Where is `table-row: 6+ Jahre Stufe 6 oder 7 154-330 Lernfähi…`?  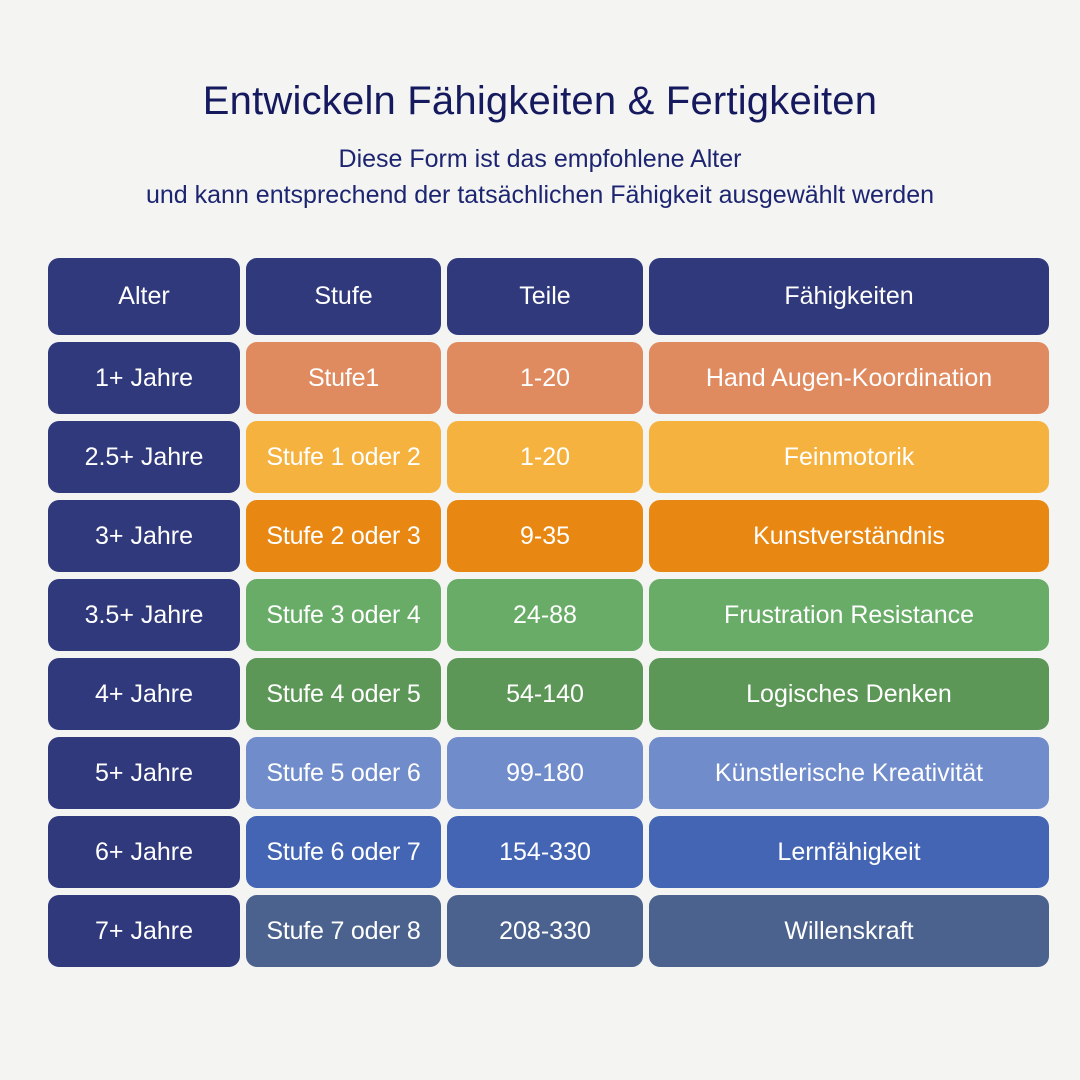 table-row: 6+ Jahre Stufe 6 oder 7 154-330 Lernfähi… is located at coordinates (548, 852).